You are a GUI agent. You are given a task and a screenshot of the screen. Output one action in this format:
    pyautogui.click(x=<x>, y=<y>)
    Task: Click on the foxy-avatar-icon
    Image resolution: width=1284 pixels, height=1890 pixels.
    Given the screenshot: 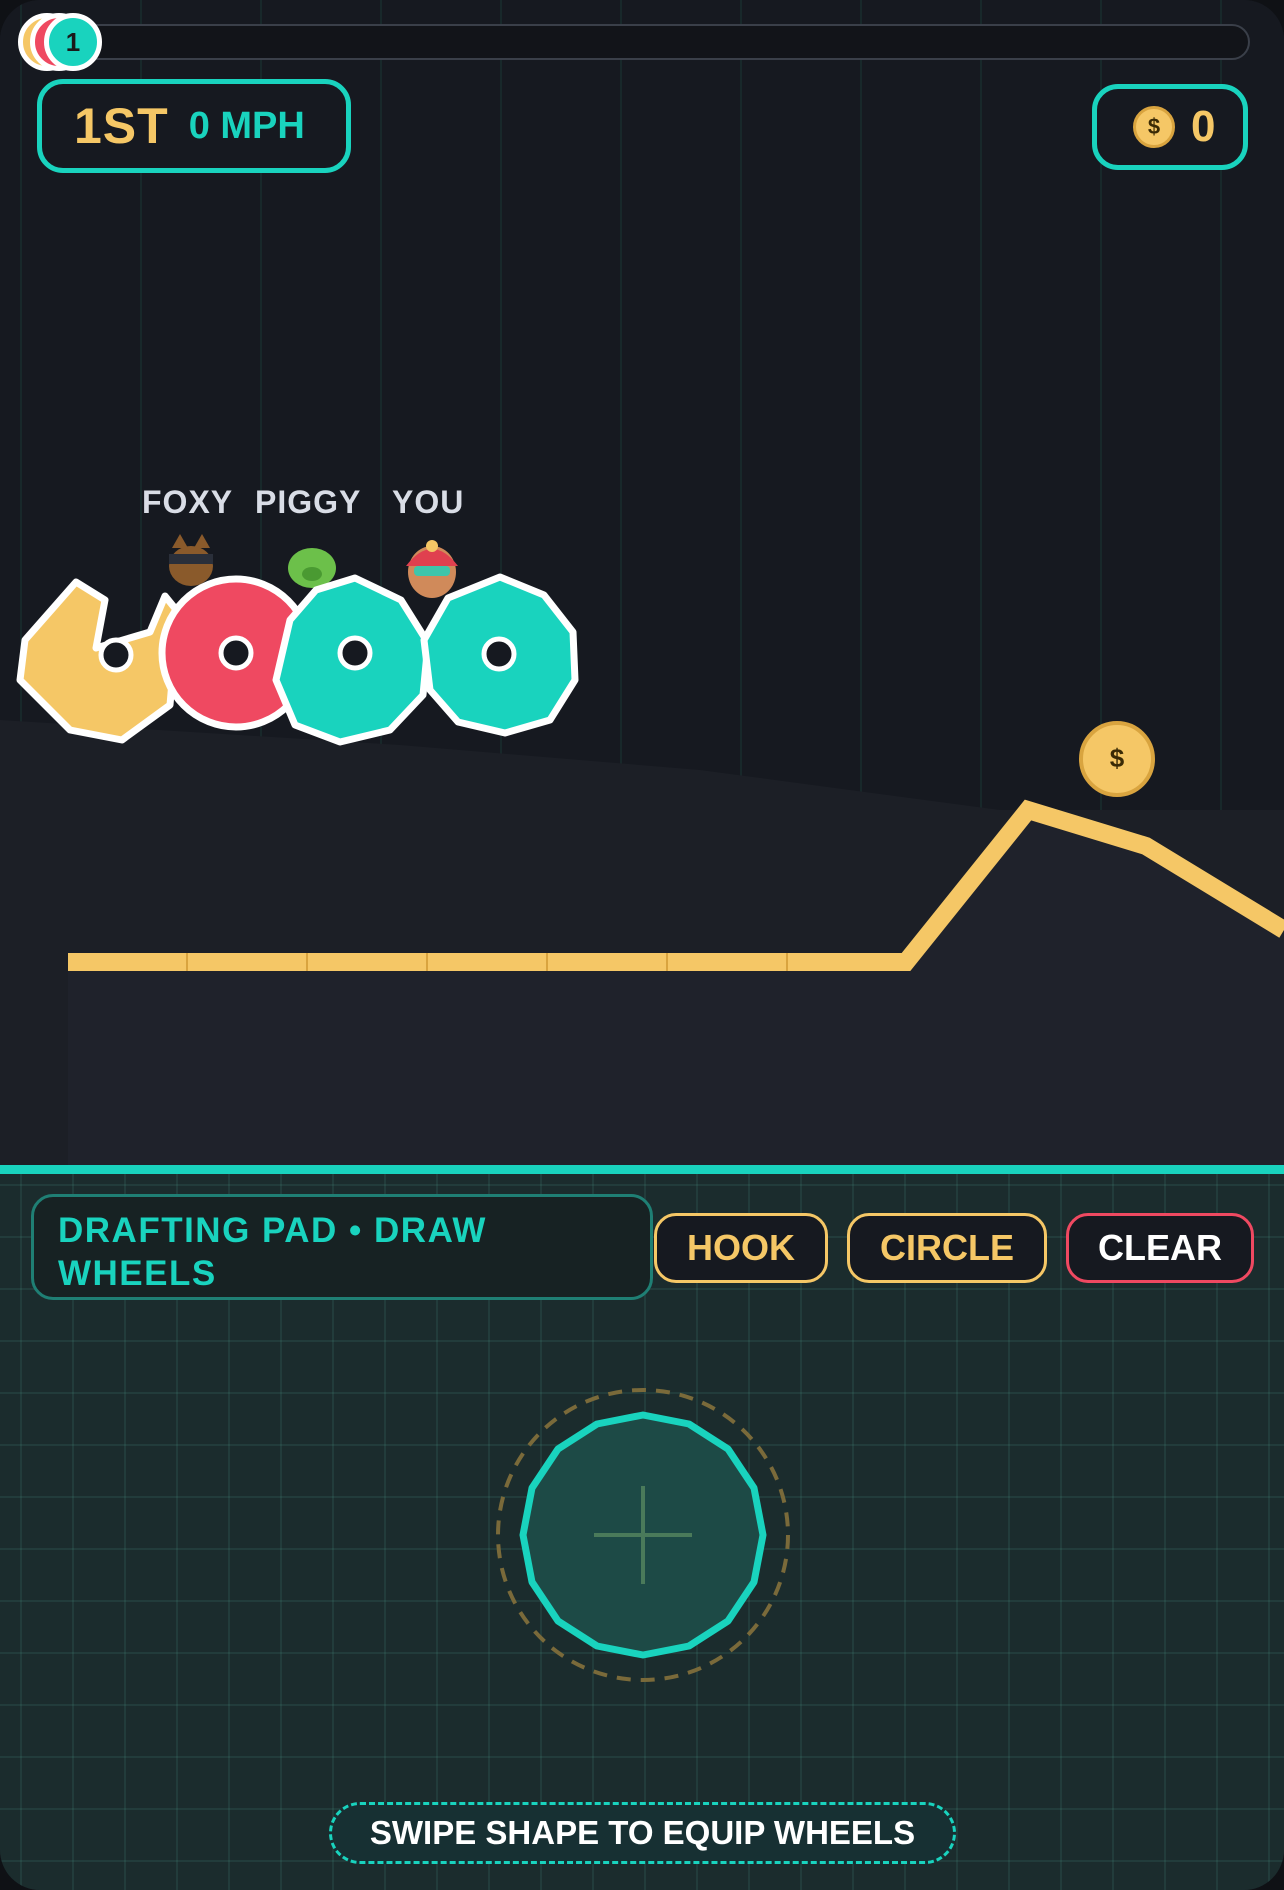 What is the action you would take?
    pyautogui.click(x=191, y=560)
    